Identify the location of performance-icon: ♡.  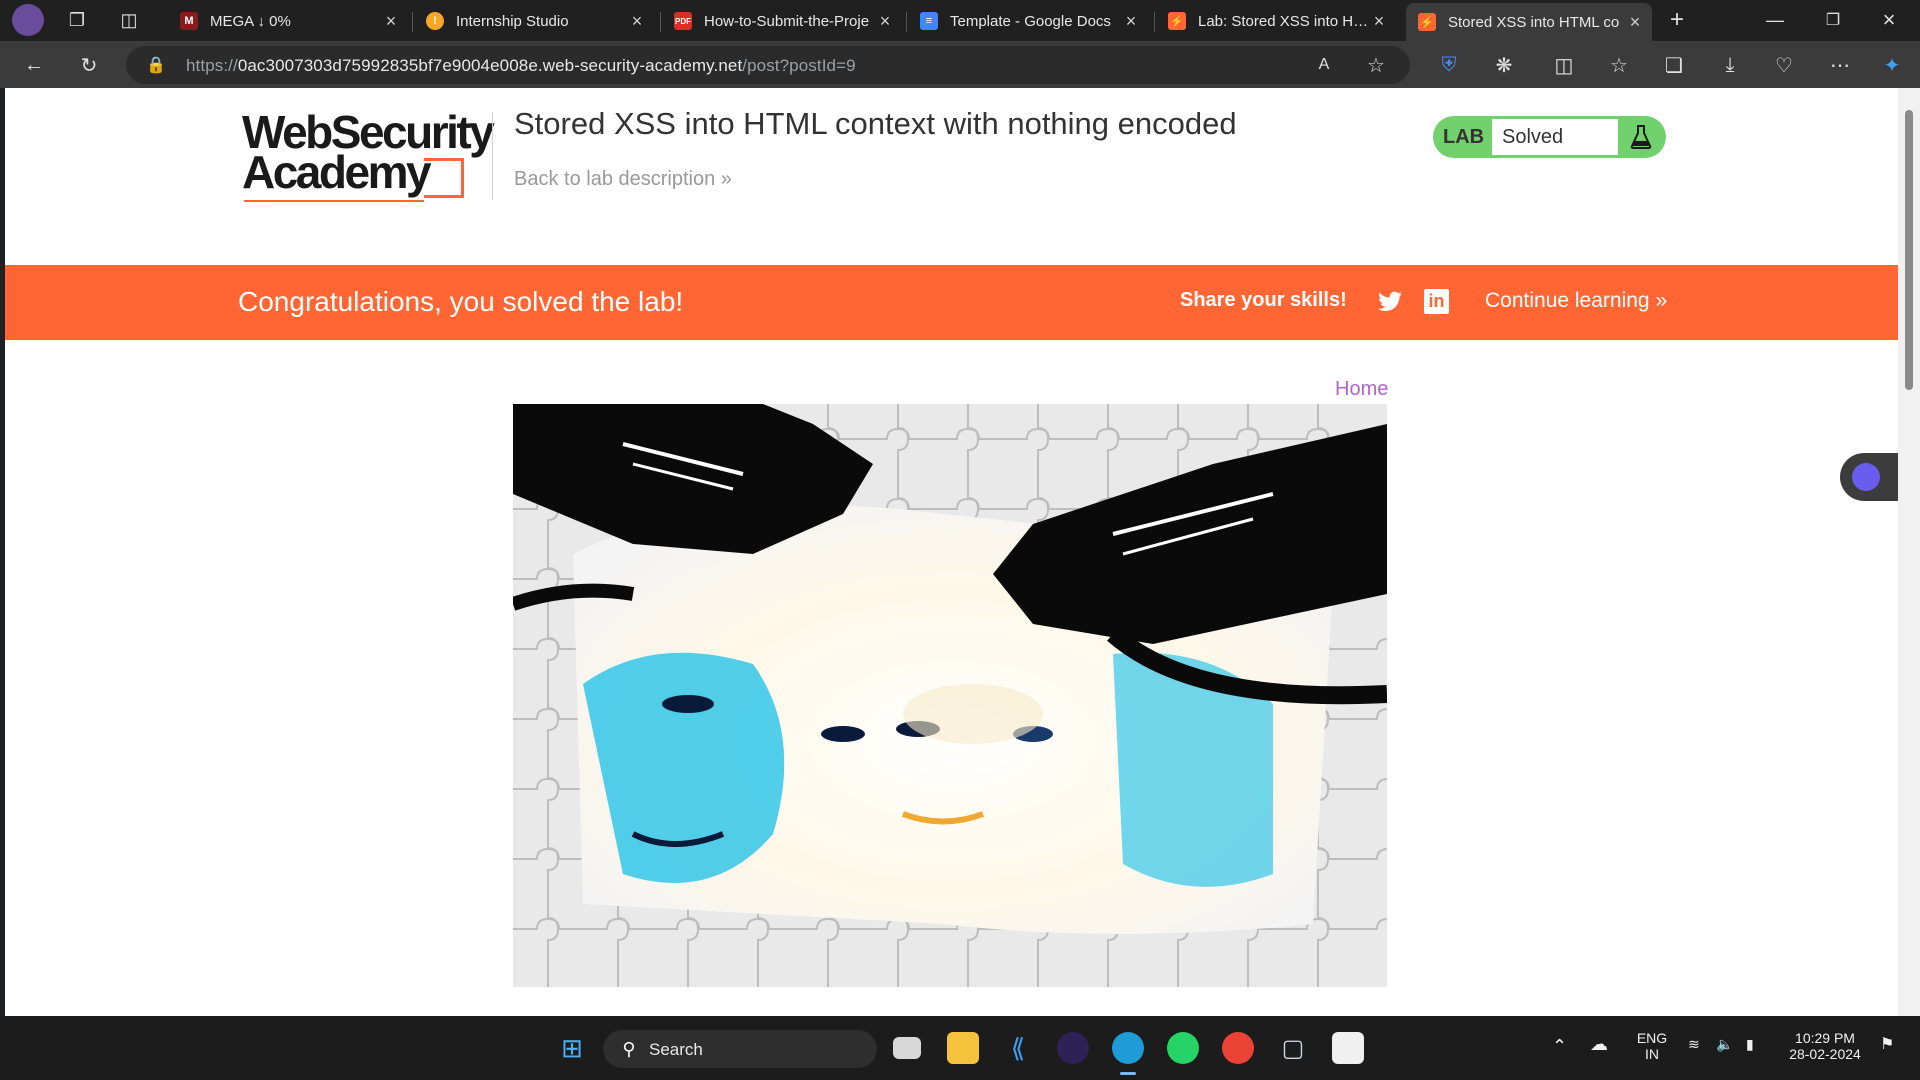
(1784, 65).